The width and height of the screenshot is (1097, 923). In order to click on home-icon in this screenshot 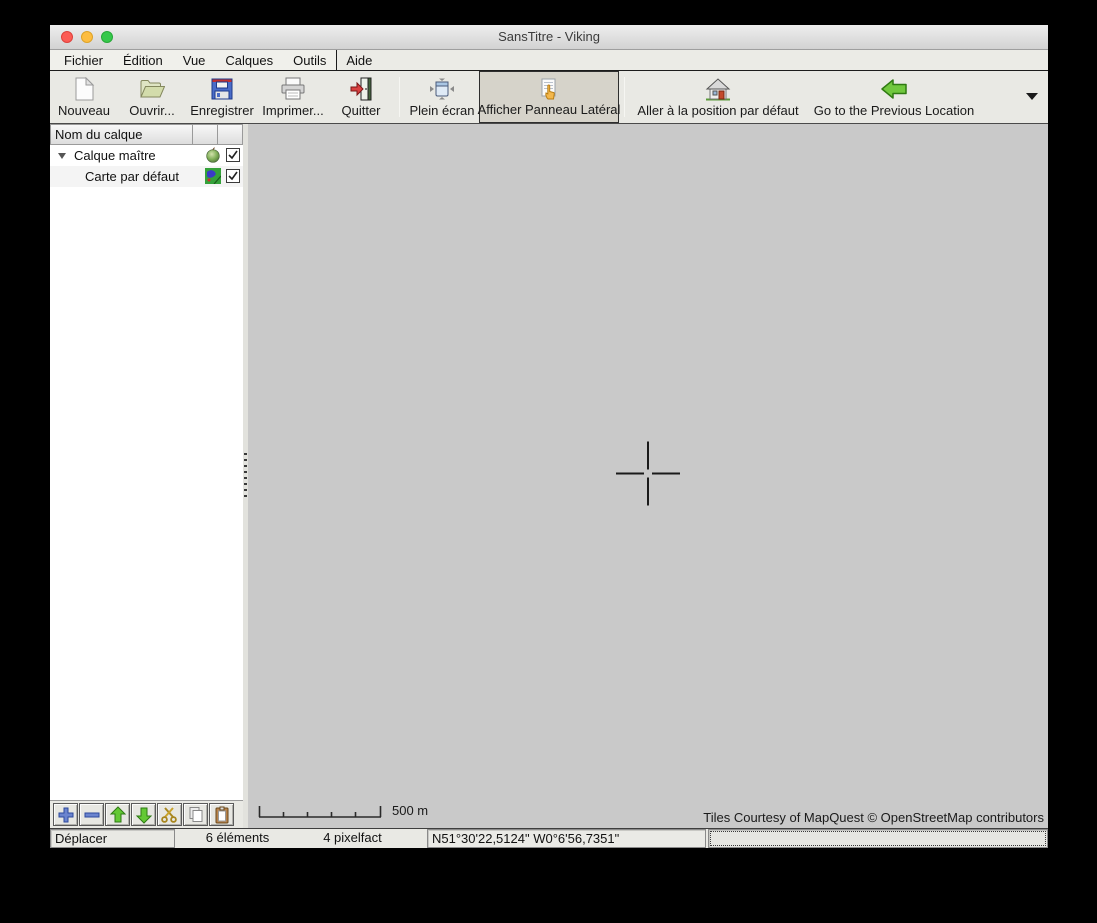, I will do `click(718, 89)`.